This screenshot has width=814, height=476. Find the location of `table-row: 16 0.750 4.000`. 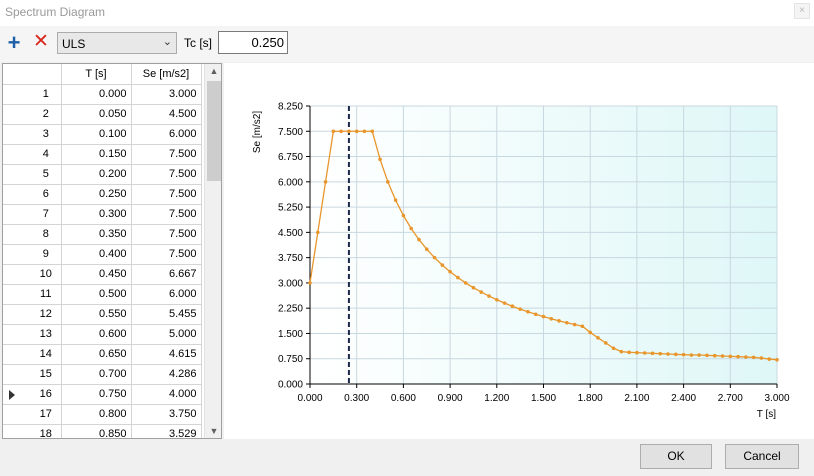

table-row: 16 0.750 4.000 is located at coordinates (102, 394).